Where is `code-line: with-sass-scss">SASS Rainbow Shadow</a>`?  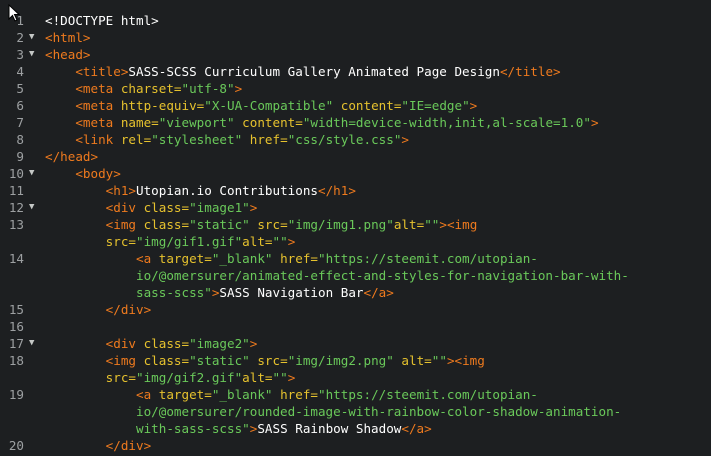
code-line: with-sass-scss">SASS Rainbow Shadow</a> is located at coordinates (355, 428).